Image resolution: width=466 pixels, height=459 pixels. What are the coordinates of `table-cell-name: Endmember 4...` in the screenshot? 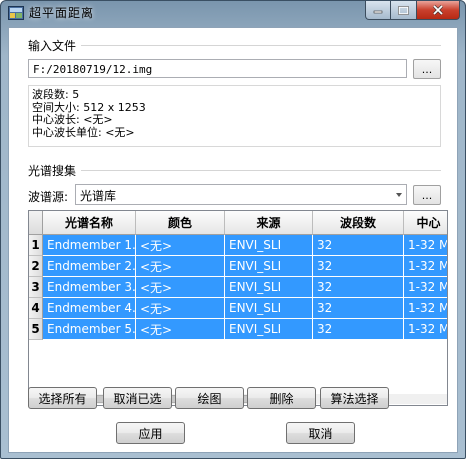 It's located at (89, 308).